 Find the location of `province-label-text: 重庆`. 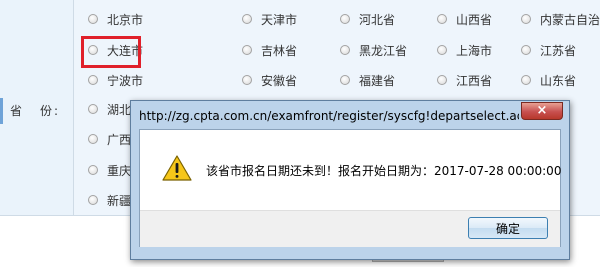

province-label-text: 重庆 is located at coordinates (119, 170).